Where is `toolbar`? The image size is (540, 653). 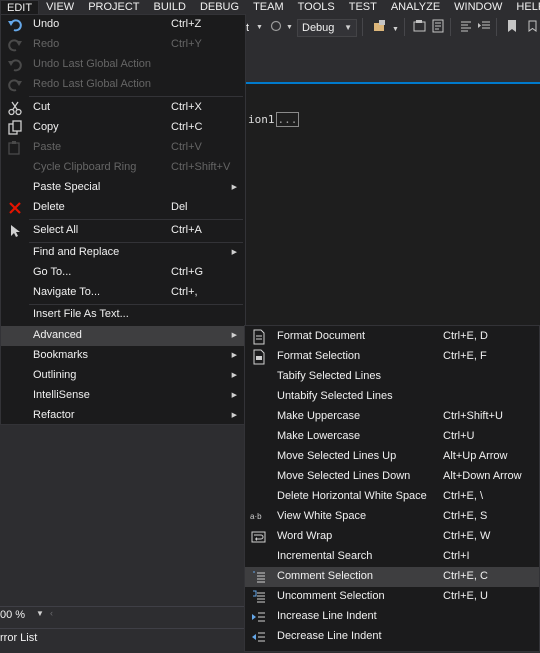 toolbar is located at coordinates (390, 29).